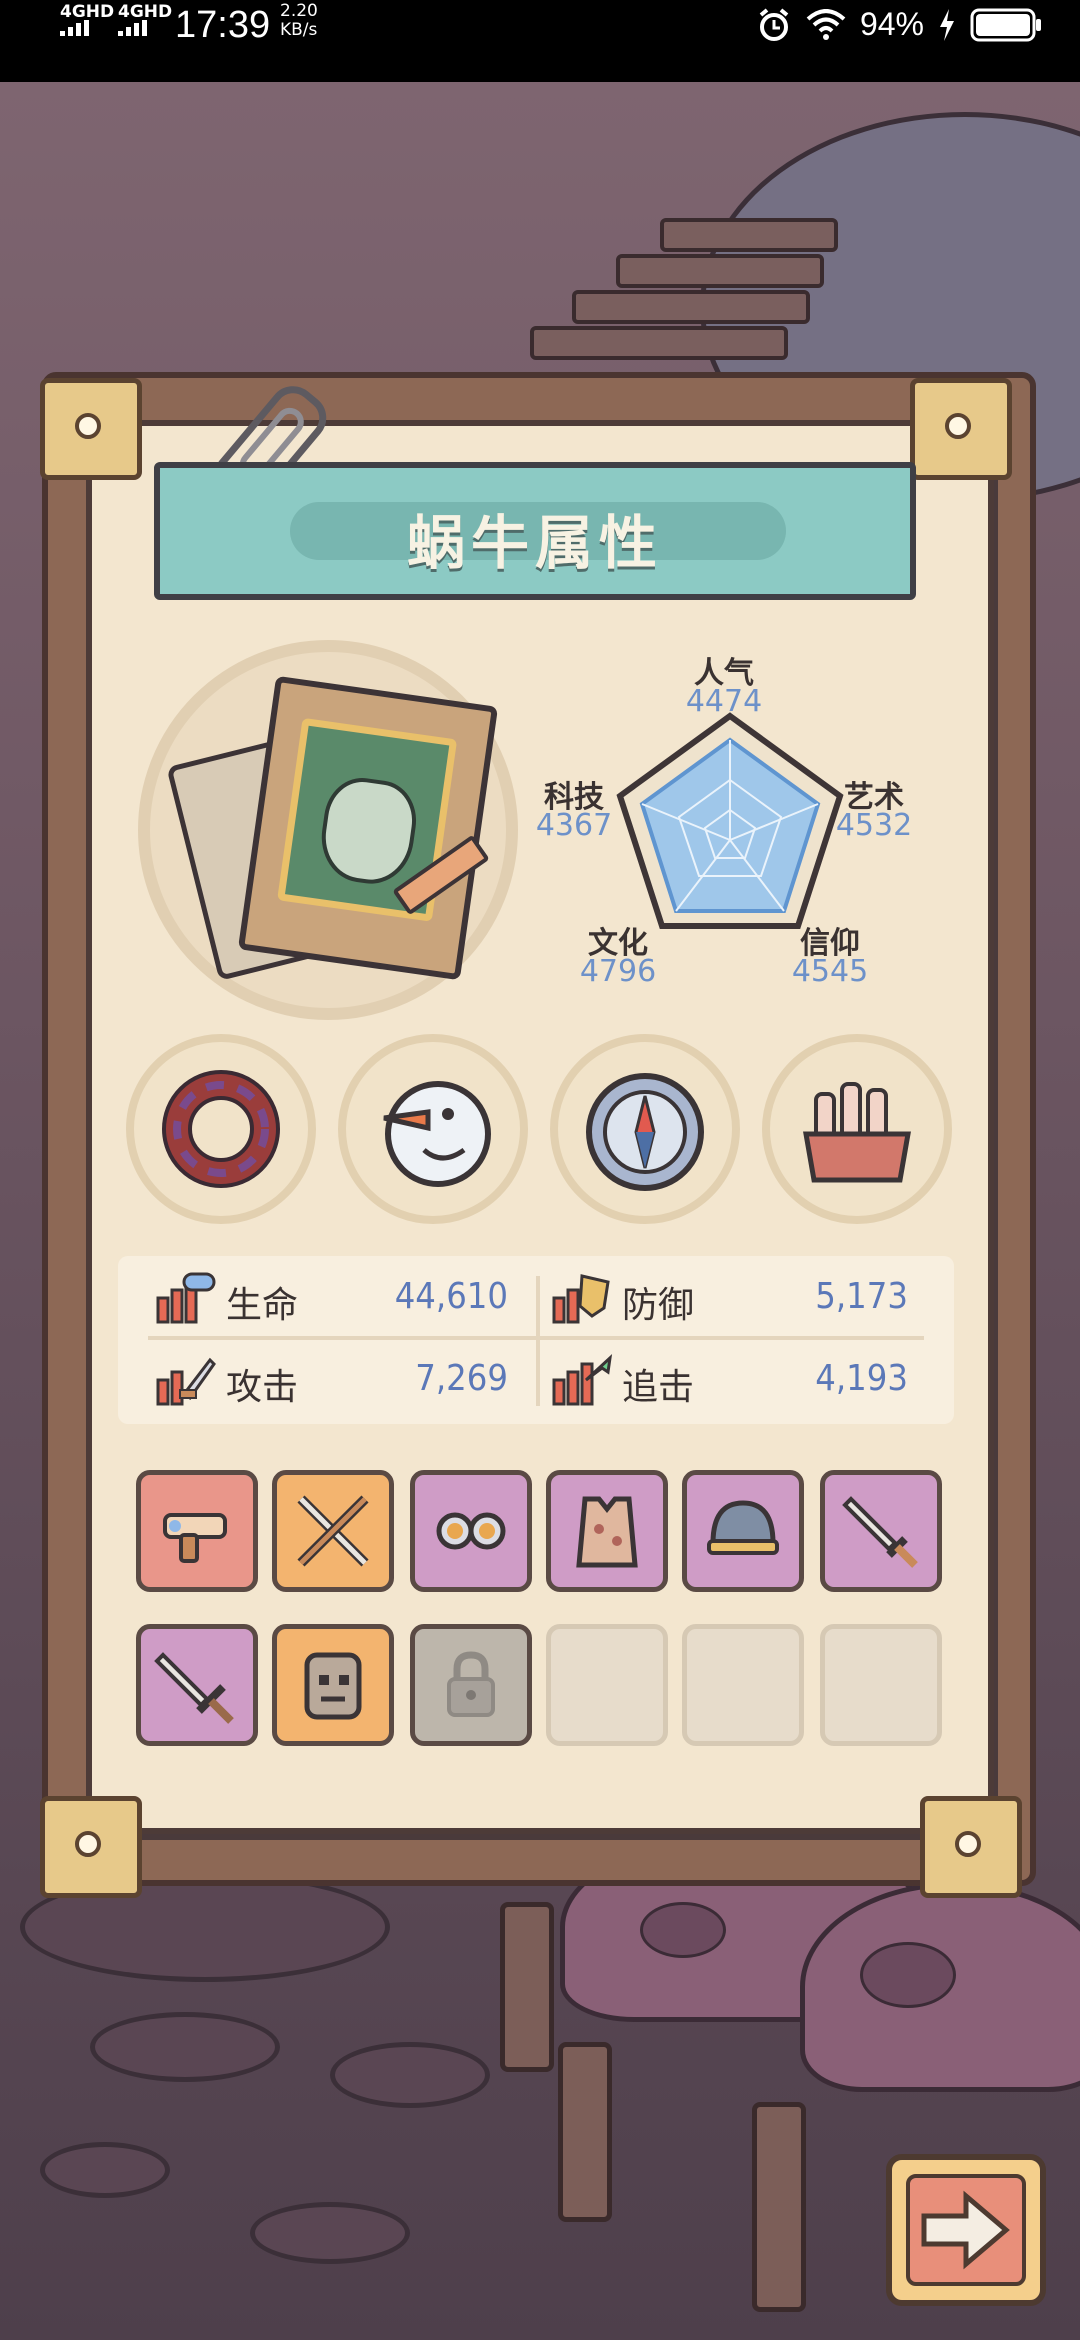 This screenshot has width=1080, height=2340. Describe the element at coordinates (743, 1527) in the screenshot. I see `helmet-icon` at that location.